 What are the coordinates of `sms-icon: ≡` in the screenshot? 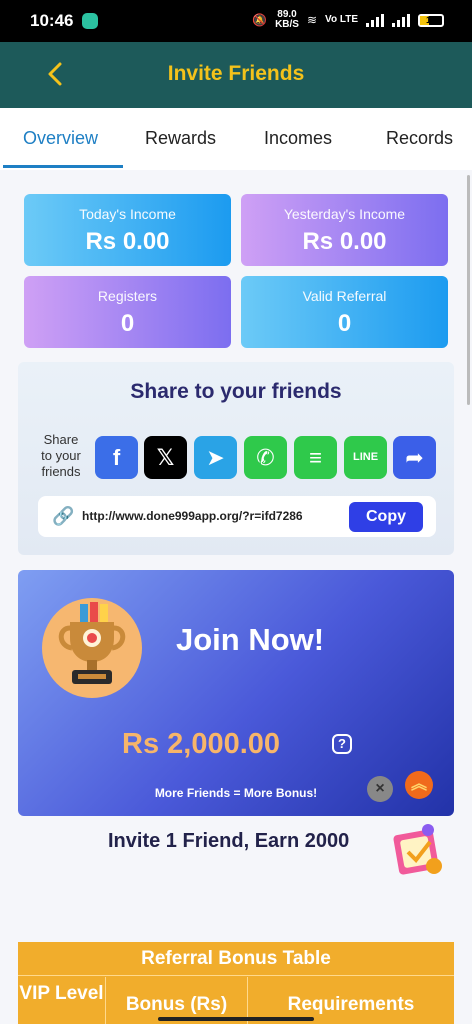 It's located at (315, 457).